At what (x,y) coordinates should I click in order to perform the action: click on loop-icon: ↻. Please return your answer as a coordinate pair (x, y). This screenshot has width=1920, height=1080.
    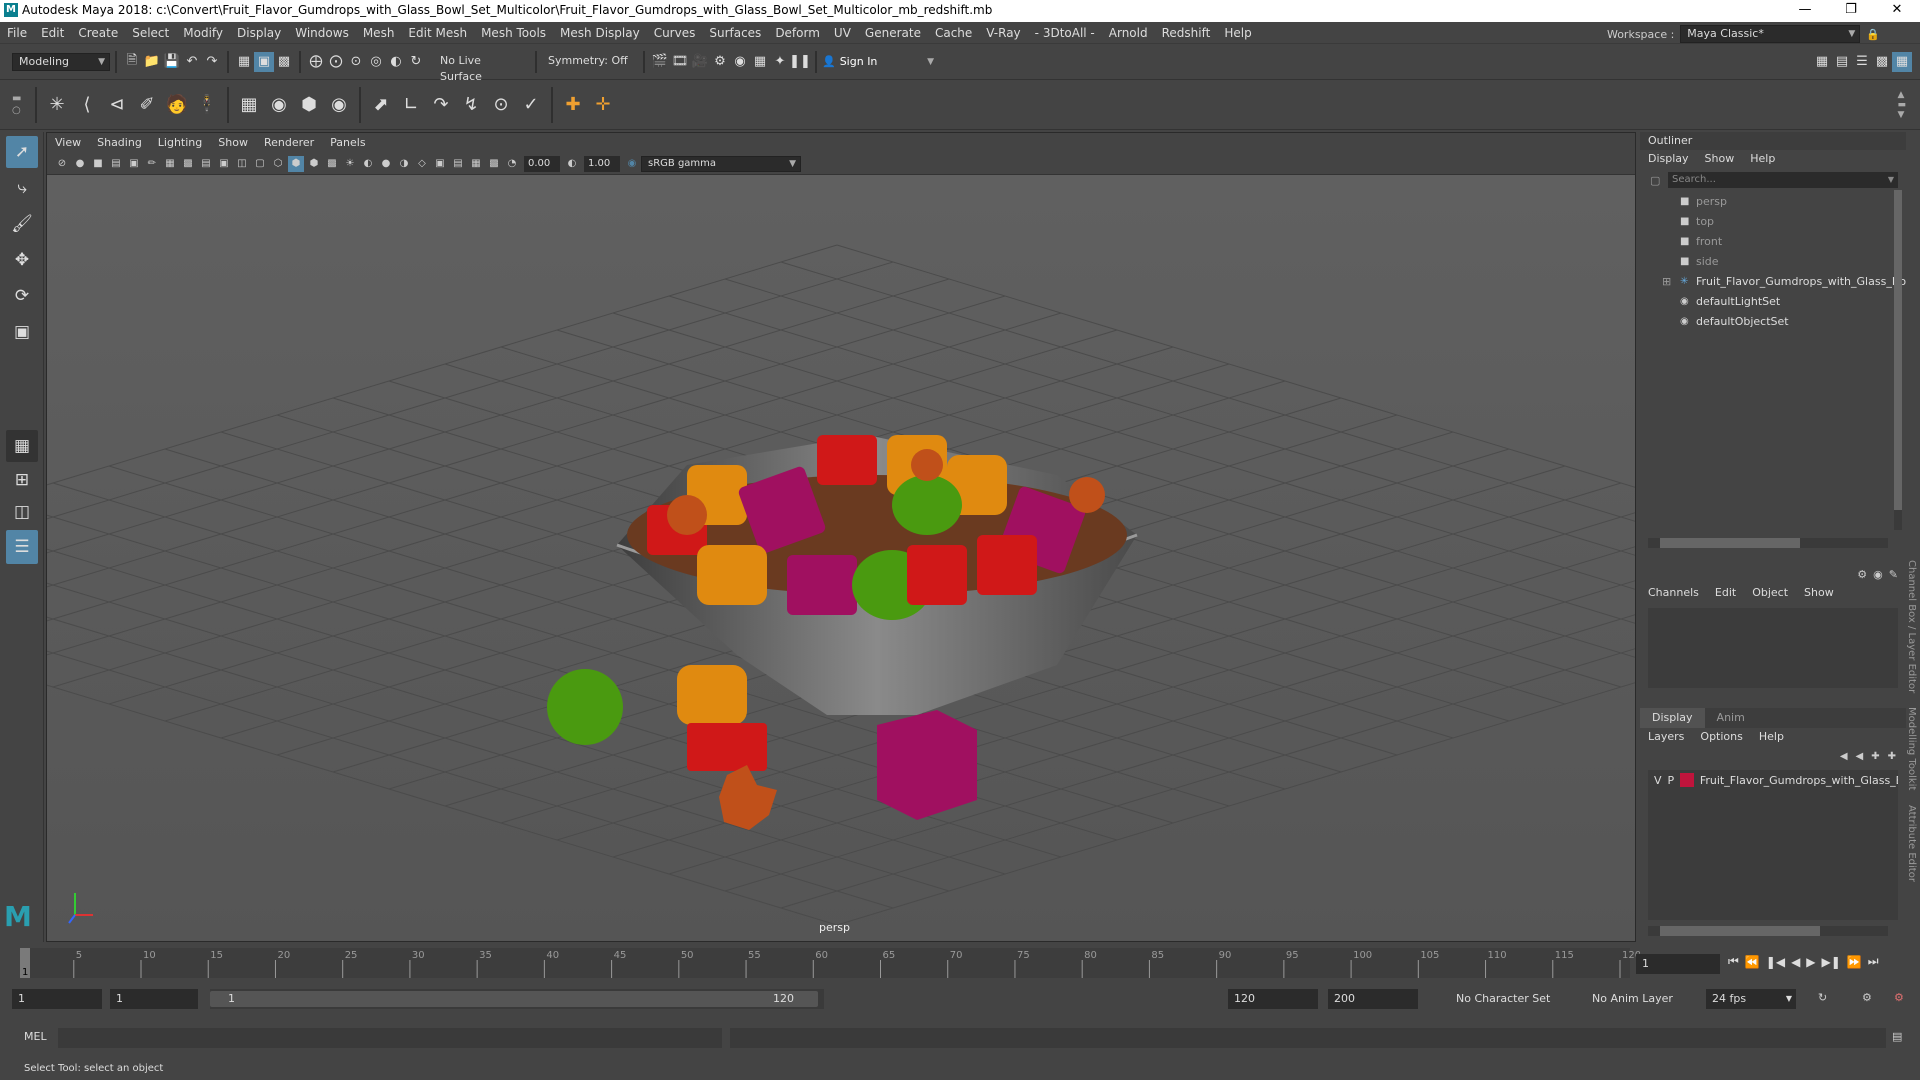
    Looking at the image, I should click on (1822, 997).